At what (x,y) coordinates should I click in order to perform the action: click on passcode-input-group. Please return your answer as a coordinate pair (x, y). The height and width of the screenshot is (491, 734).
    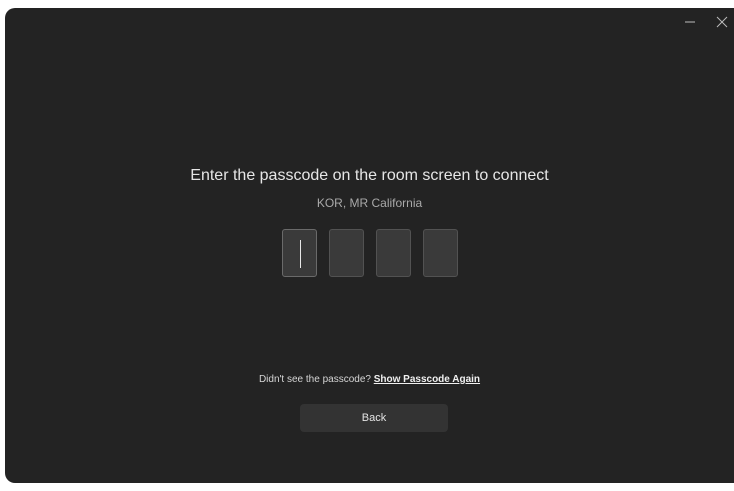
    Looking at the image, I should click on (370, 253).